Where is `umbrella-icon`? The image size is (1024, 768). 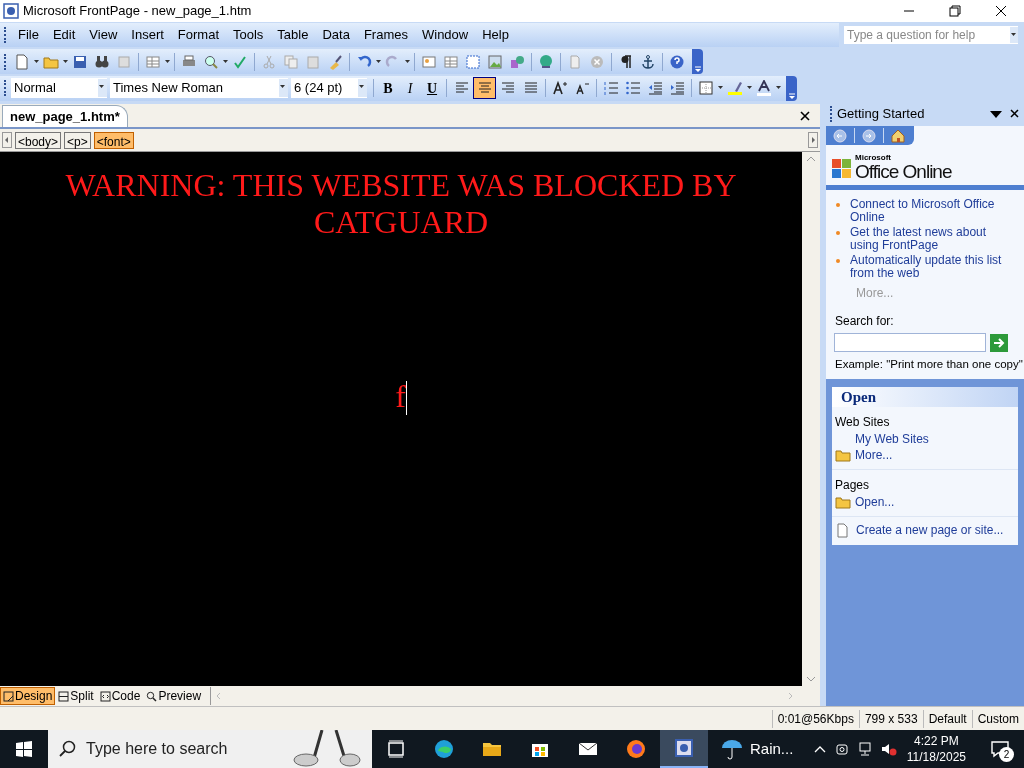
umbrella-icon is located at coordinates (732, 749).